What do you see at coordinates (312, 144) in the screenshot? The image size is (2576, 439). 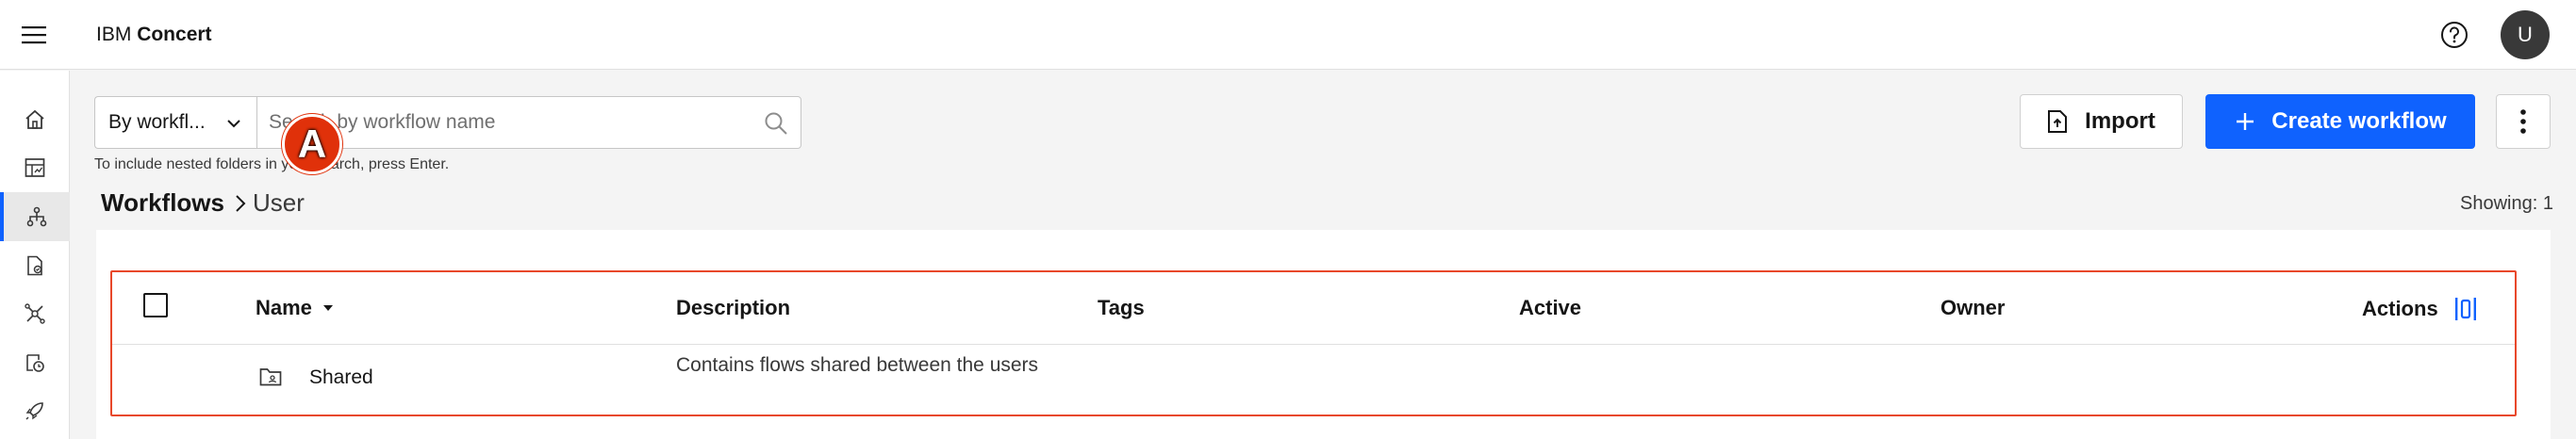 I see `annotation-marker: A` at bounding box center [312, 144].